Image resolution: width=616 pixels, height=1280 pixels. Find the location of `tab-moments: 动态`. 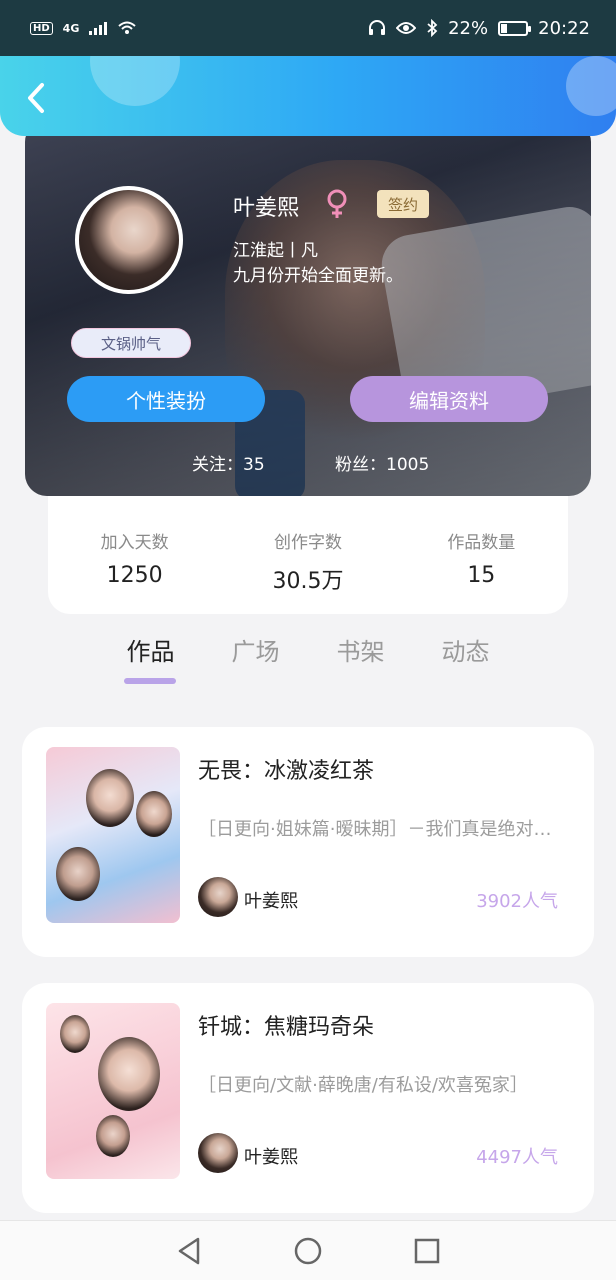

tab-moments: 动态 is located at coordinates (465, 658).